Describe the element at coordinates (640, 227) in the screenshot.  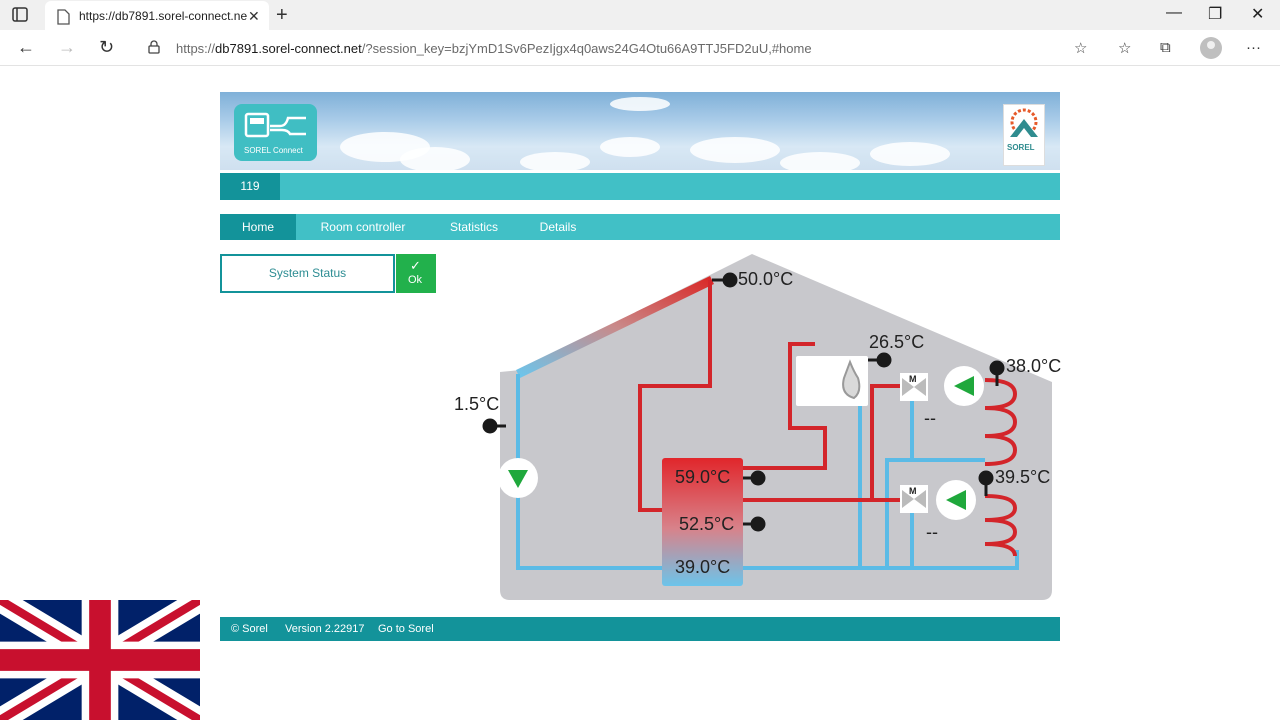
I see `main-menu: Home Room controller Statistics Details` at that location.